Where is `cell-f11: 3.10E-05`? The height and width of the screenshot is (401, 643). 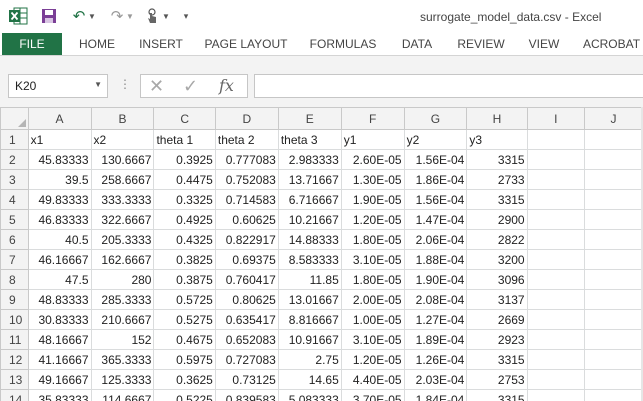 cell-f11: 3.10E-05 is located at coordinates (372, 339).